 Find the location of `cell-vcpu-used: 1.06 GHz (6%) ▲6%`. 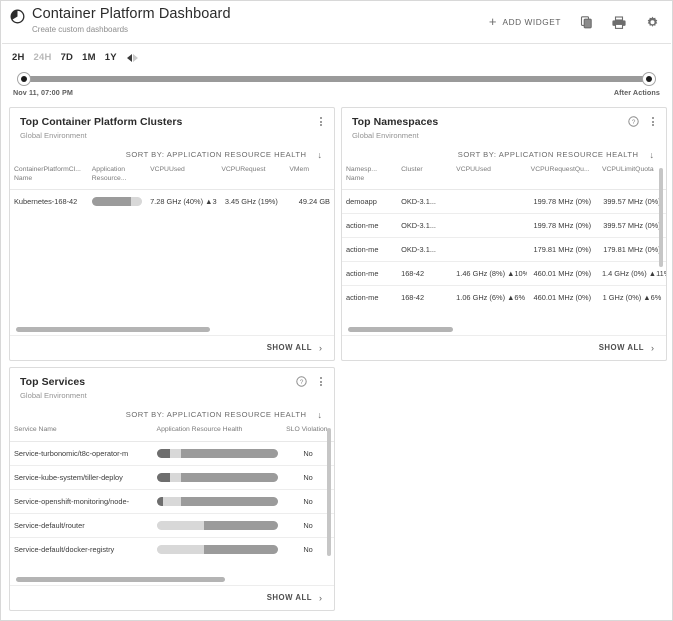

cell-vcpu-used: 1.06 GHz (6%) ▲6% is located at coordinates (491, 297).